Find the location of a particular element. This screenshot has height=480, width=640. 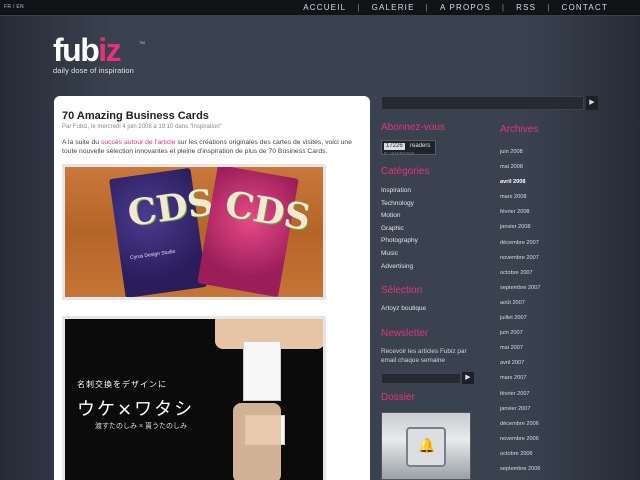

image-caption-line2: ウケ×ワタシ is located at coordinates (136, 409).